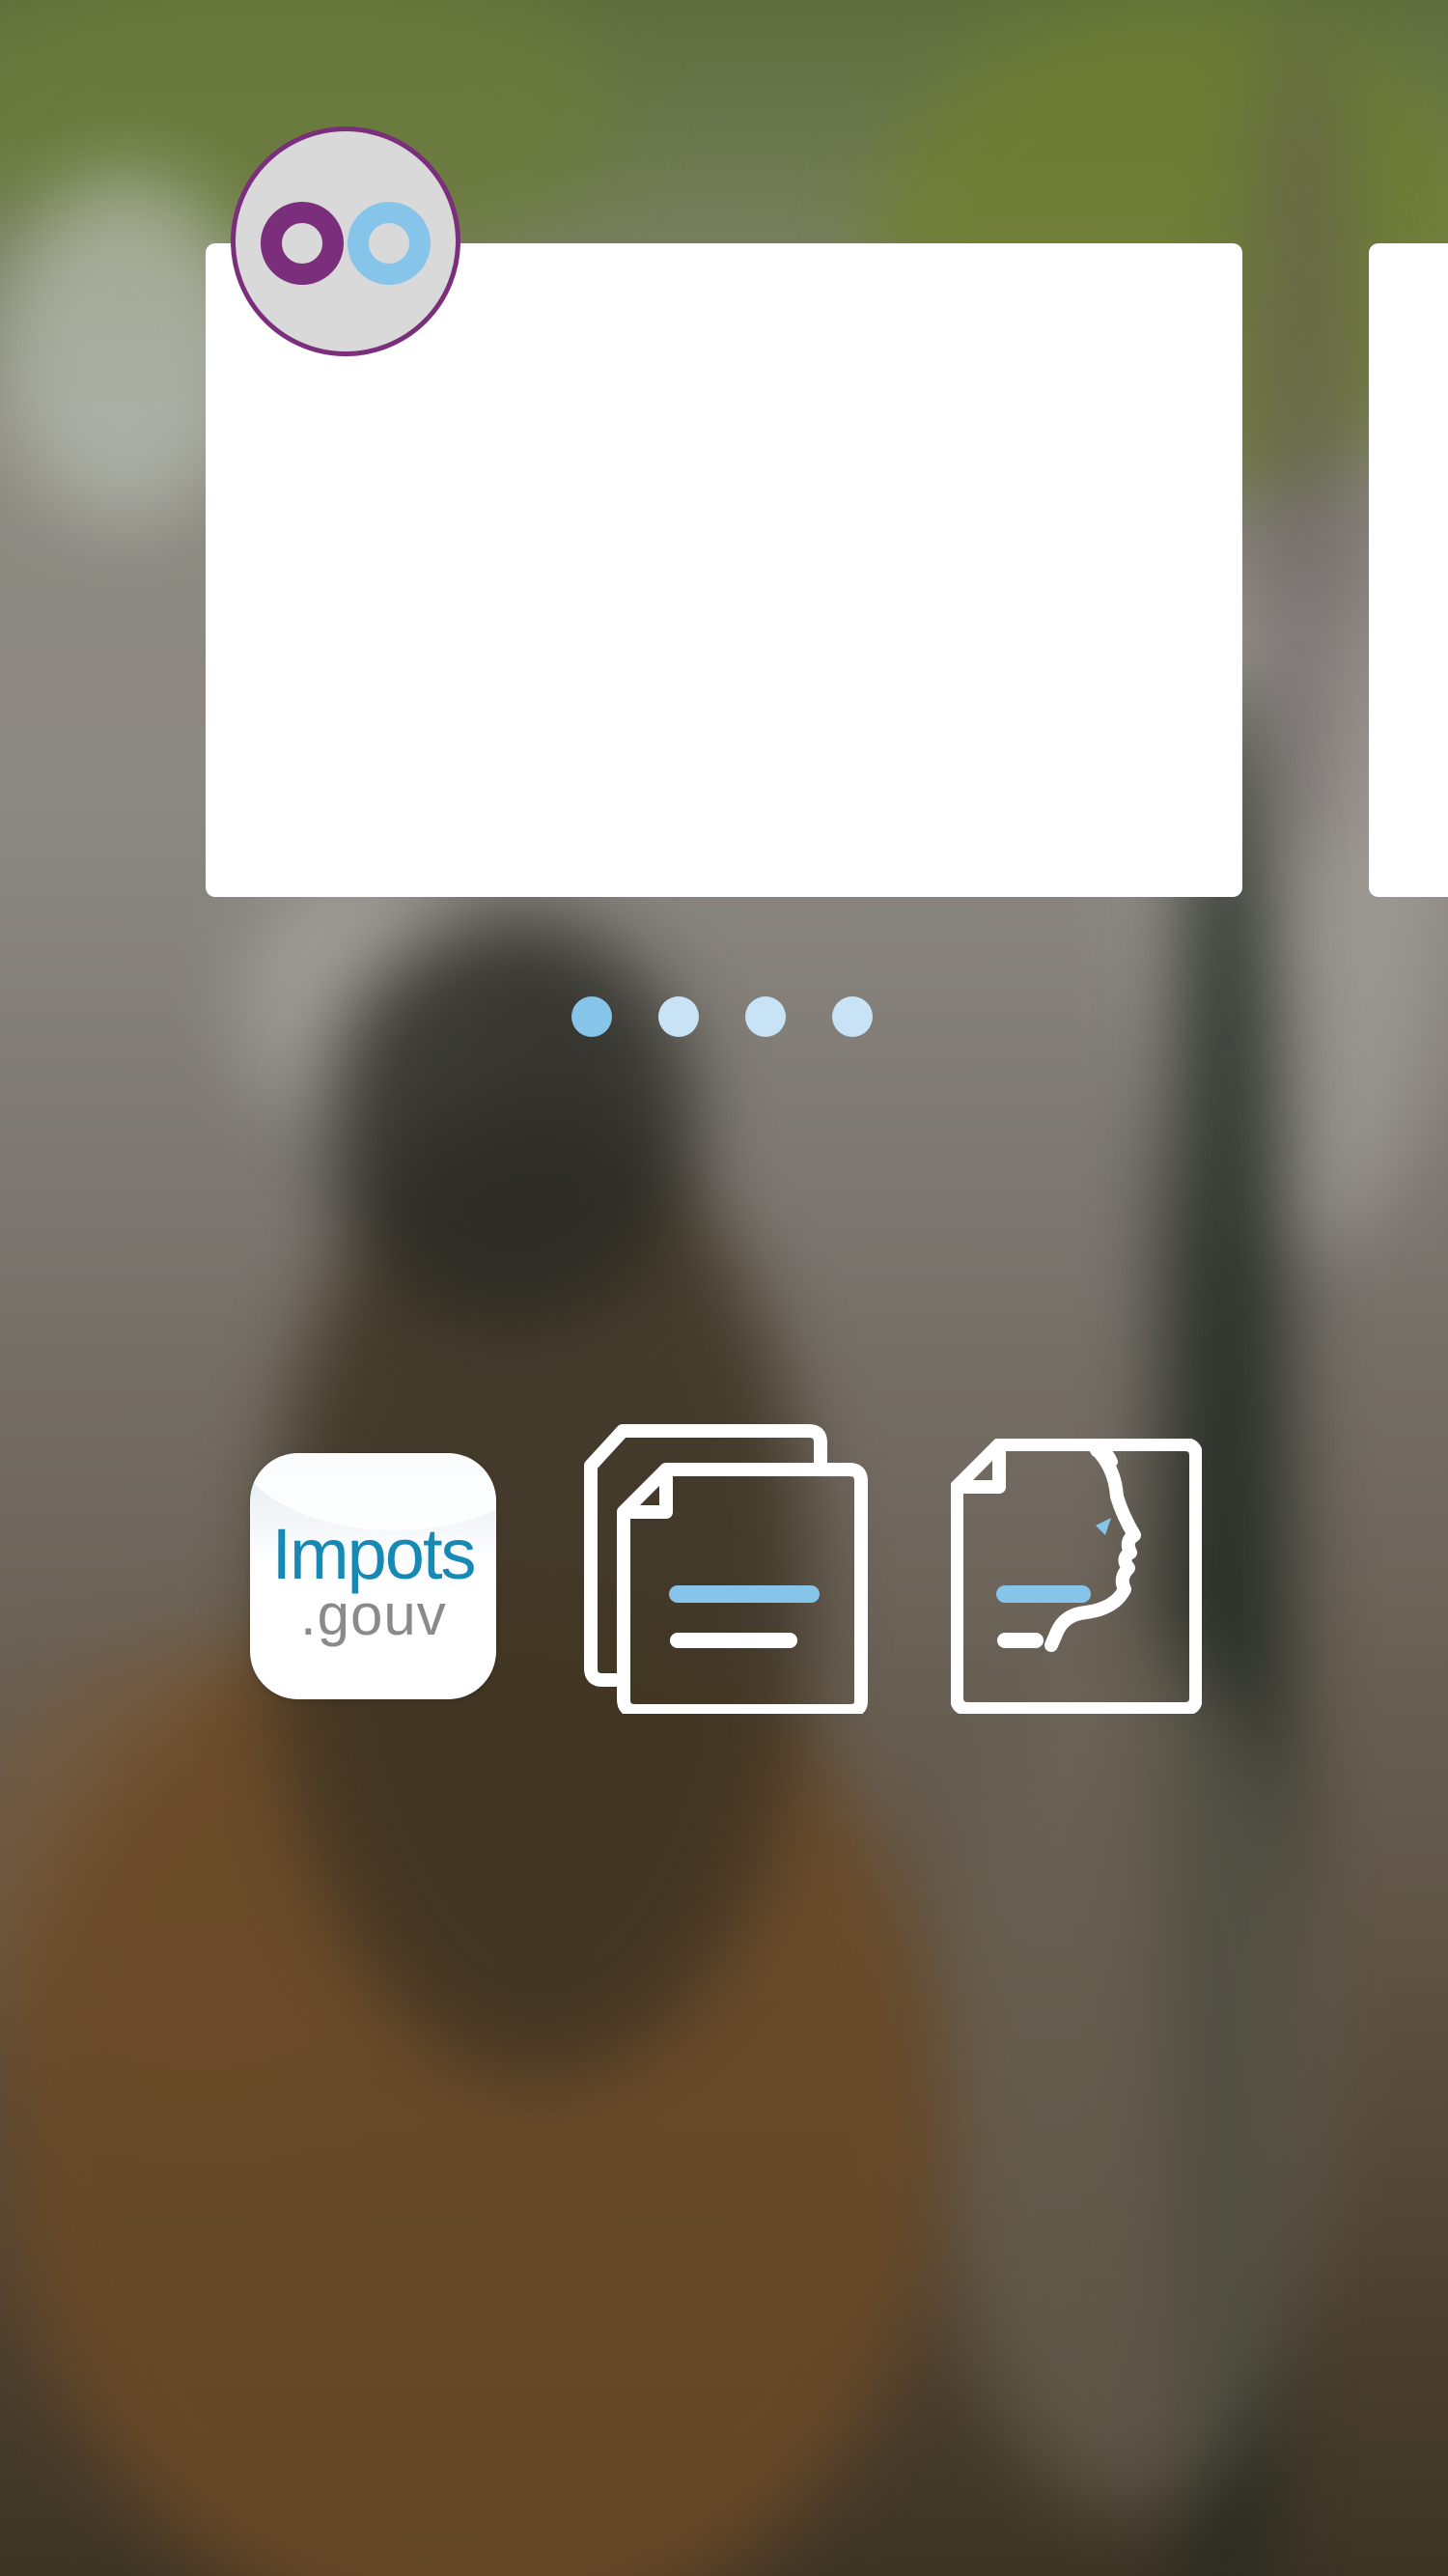  I want to click on app-logo-avatar, so click(346, 241).